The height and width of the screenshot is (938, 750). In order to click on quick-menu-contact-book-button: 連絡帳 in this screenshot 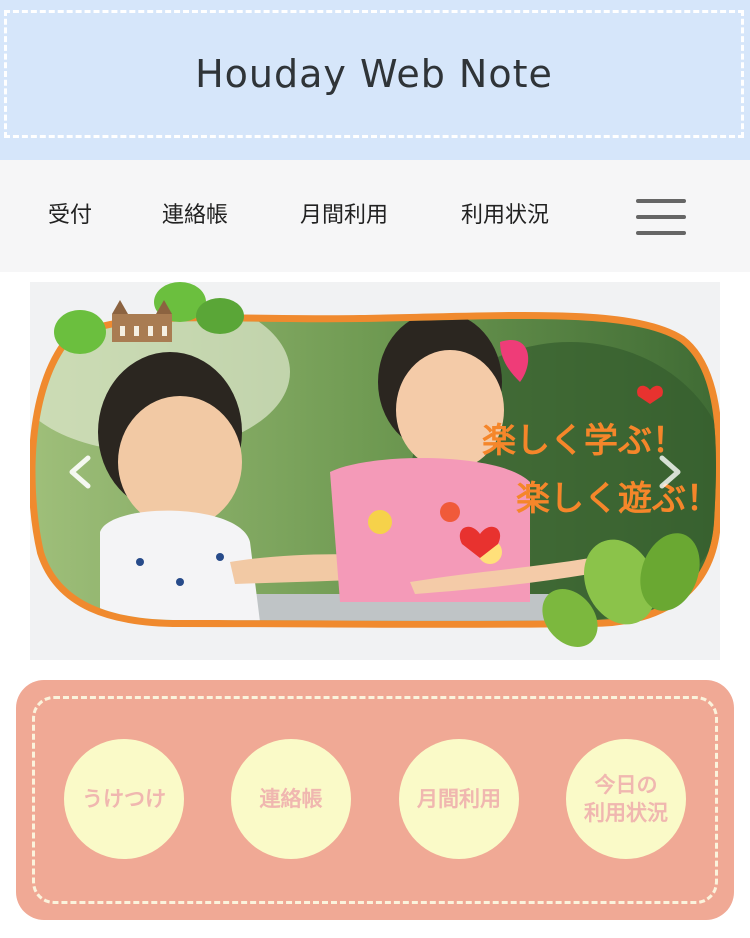, I will do `click(291, 799)`.